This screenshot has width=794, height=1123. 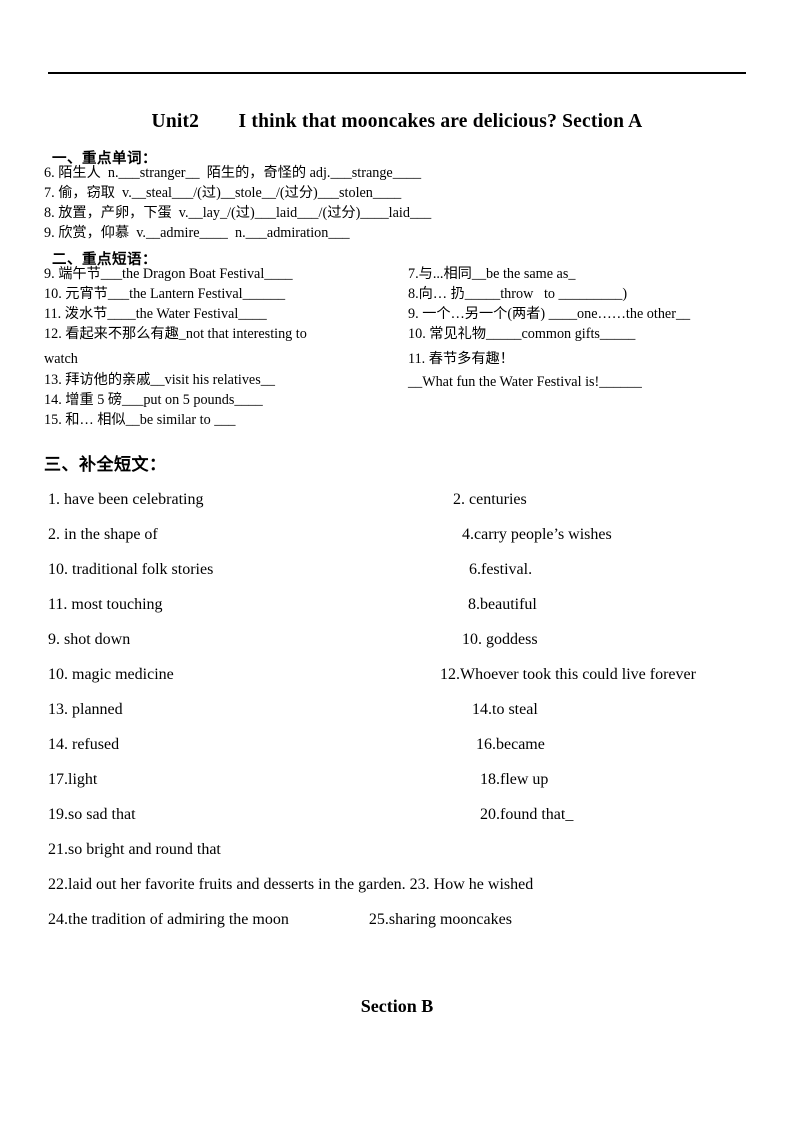 I want to click on phrase-left-12-wrap: watch, so click(x=61, y=359).